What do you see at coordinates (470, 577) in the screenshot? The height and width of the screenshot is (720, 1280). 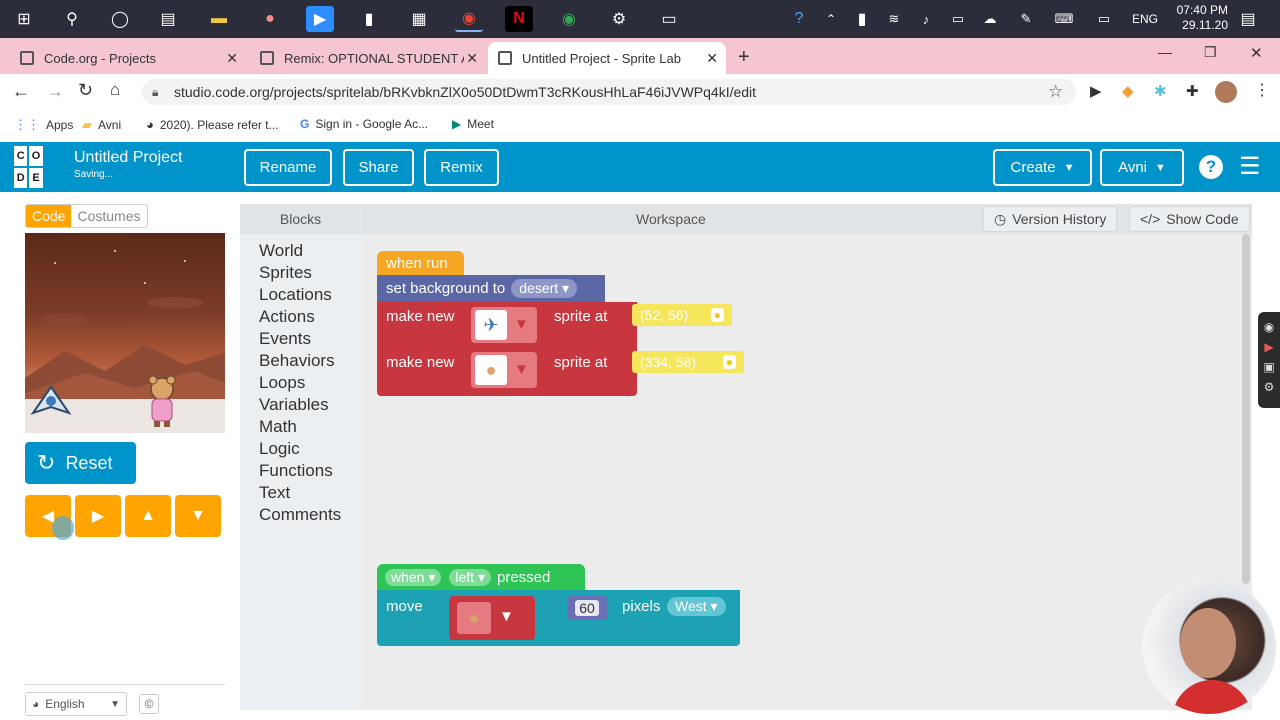 I see `key-dropdown: left ▾` at bounding box center [470, 577].